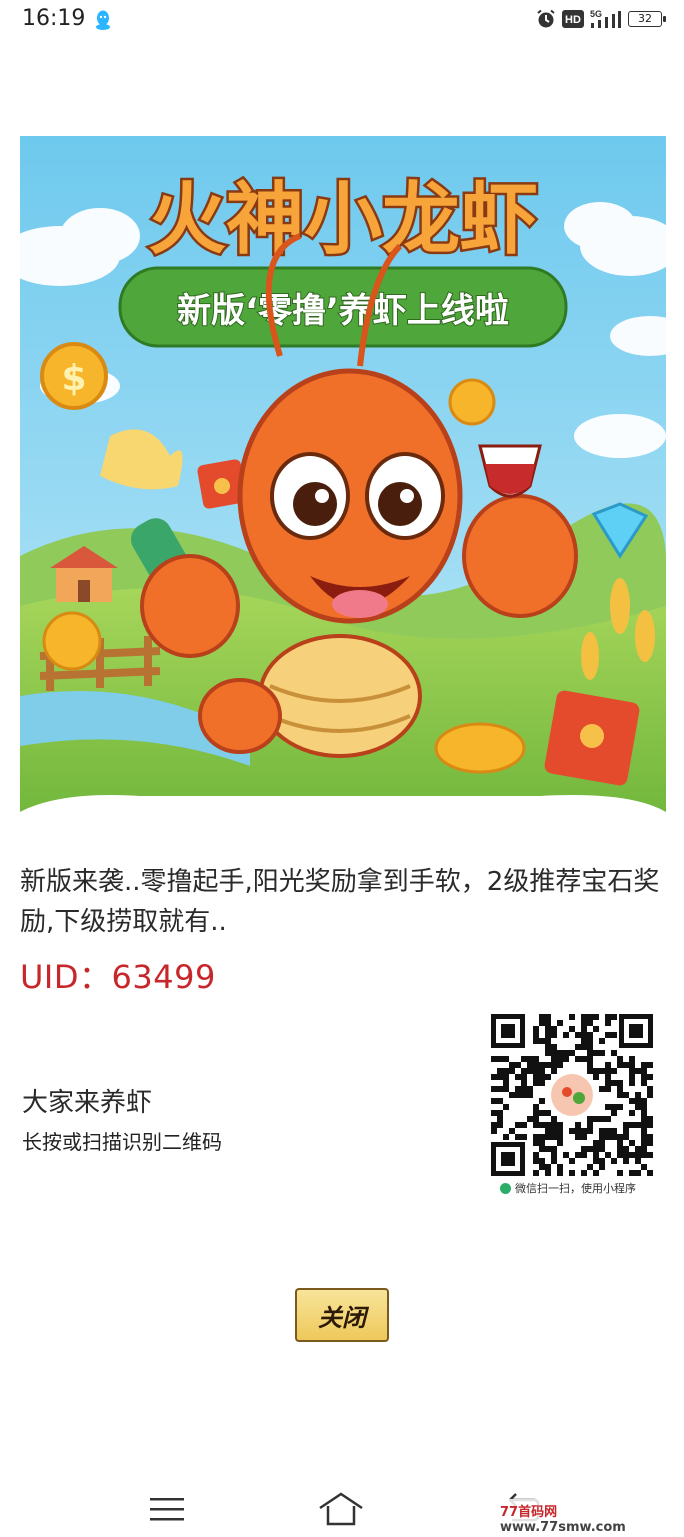 The image size is (684, 1537). I want to click on qr-caption: 微信扫一扫，使用小程序, so click(568, 1188).